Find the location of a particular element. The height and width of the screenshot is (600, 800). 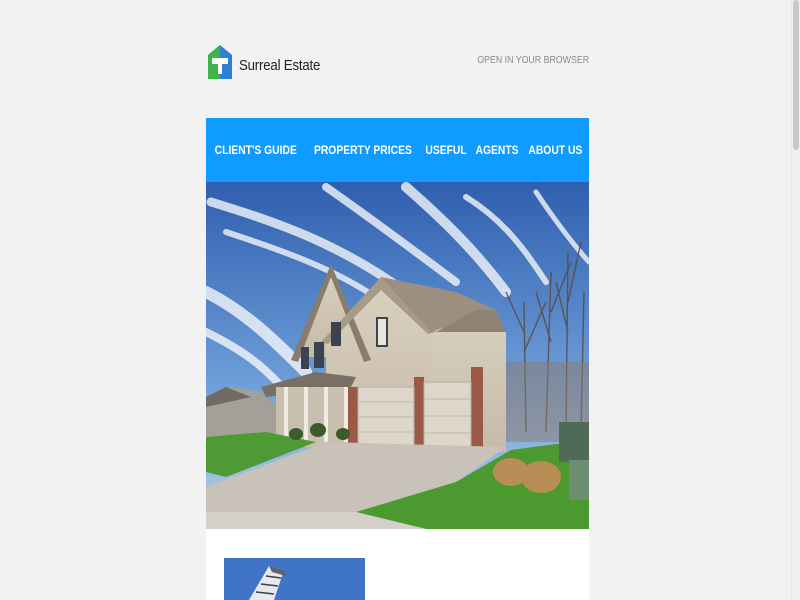

building-thumbnail-image is located at coordinates (294, 579).